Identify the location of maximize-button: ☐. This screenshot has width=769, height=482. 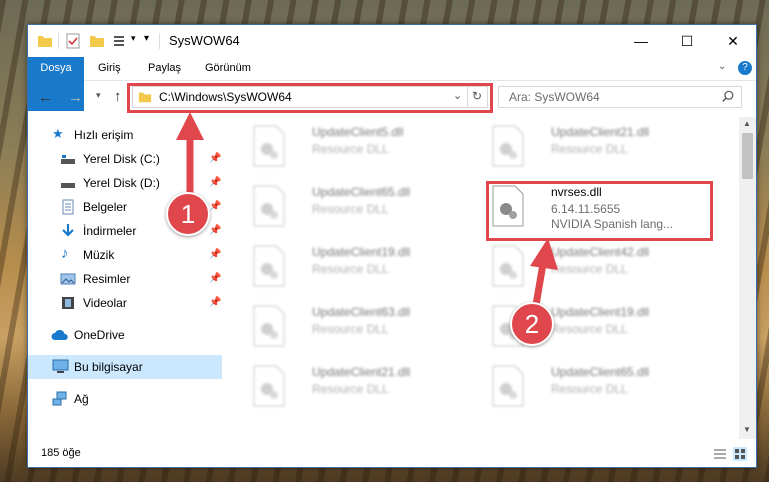
(687, 41).